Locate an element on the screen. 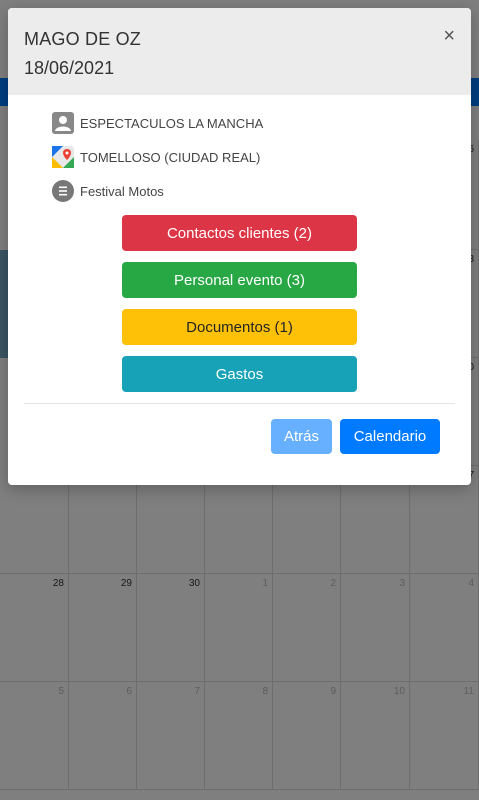 This screenshot has width=479, height=800. modal-header: MAGO DE OZ 18/06/2021 × is located at coordinates (239, 51).